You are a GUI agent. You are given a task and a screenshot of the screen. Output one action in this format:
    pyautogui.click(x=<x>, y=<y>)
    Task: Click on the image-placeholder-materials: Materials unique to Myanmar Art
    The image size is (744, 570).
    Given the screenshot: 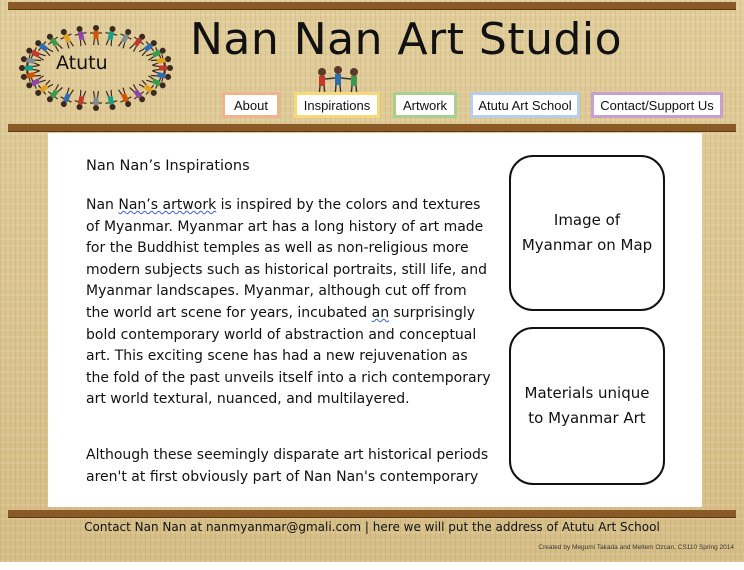 What is the action you would take?
    pyautogui.click(x=587, y=406)
    